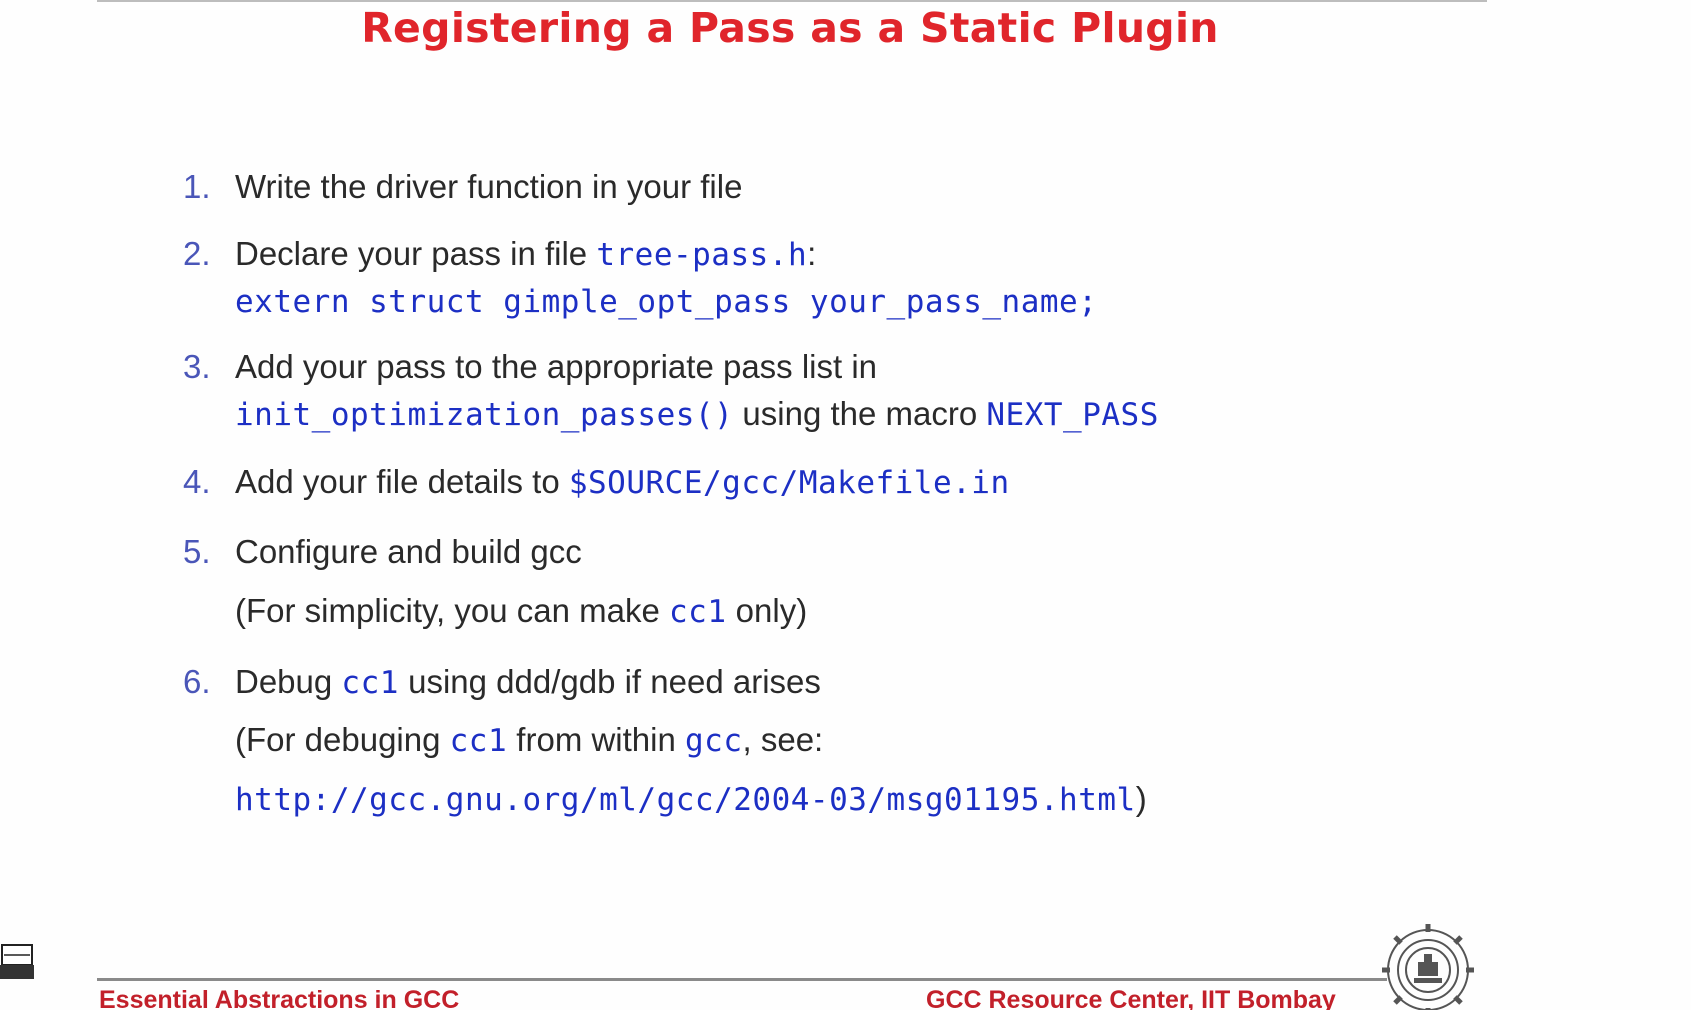  I want to click on body-text: using the macro, so click(860, 413).